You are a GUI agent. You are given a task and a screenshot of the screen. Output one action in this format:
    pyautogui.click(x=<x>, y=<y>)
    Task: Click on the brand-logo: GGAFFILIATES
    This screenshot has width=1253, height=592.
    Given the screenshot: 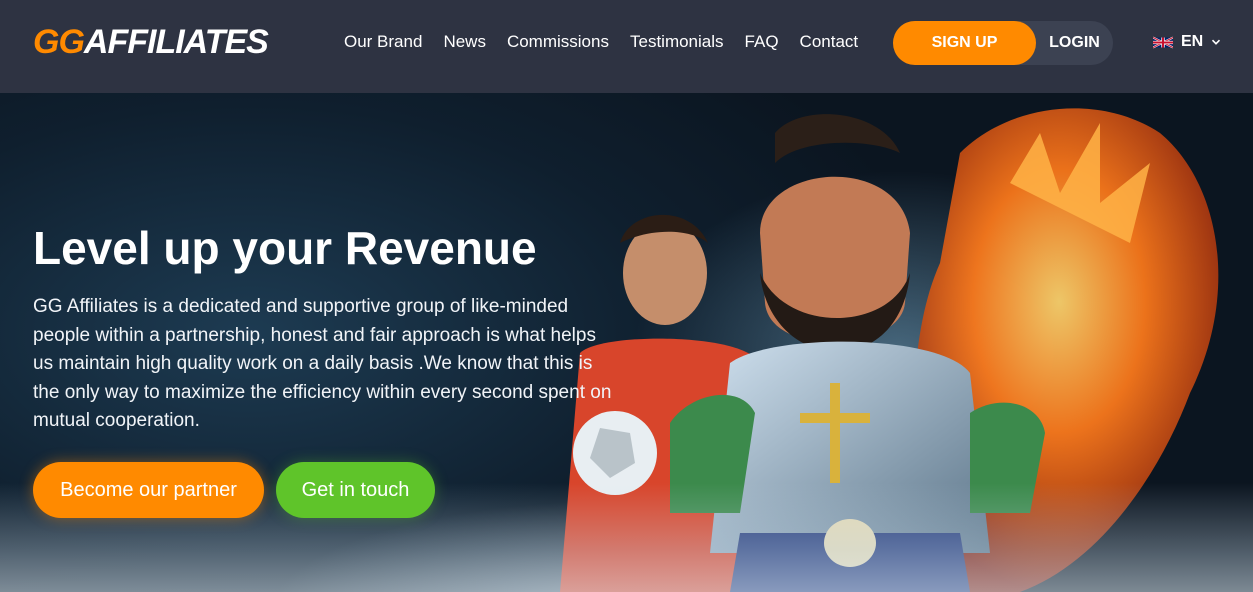 What is the action you would take?
    pyautogui.click(x=151, y=42)
    